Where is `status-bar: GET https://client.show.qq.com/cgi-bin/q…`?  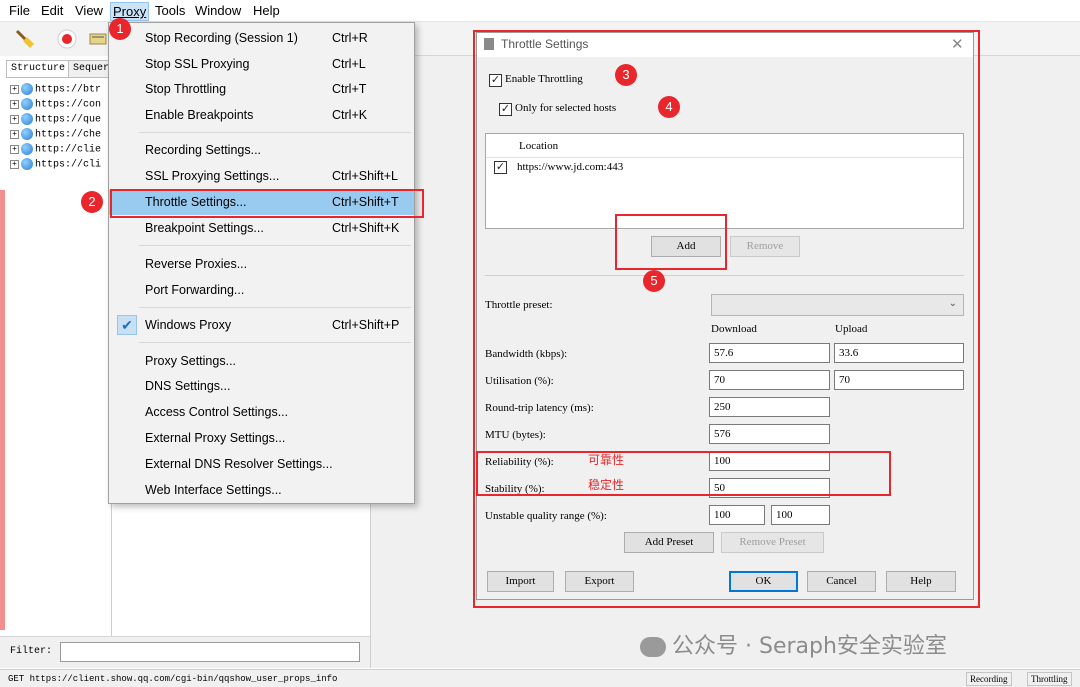 status-bar: GET https://client.show.qq.com/cgi-bin/q… is located at coordinates (540, 678).